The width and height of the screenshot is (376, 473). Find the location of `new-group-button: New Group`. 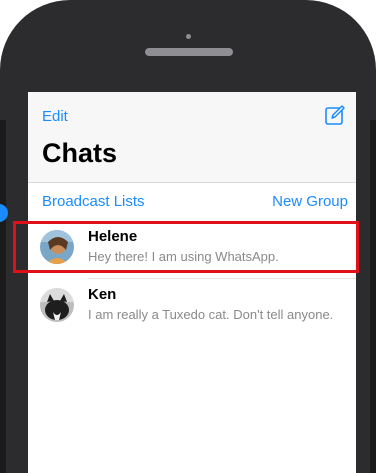

new-group-button: New Group is located at coordinates (310, 201).